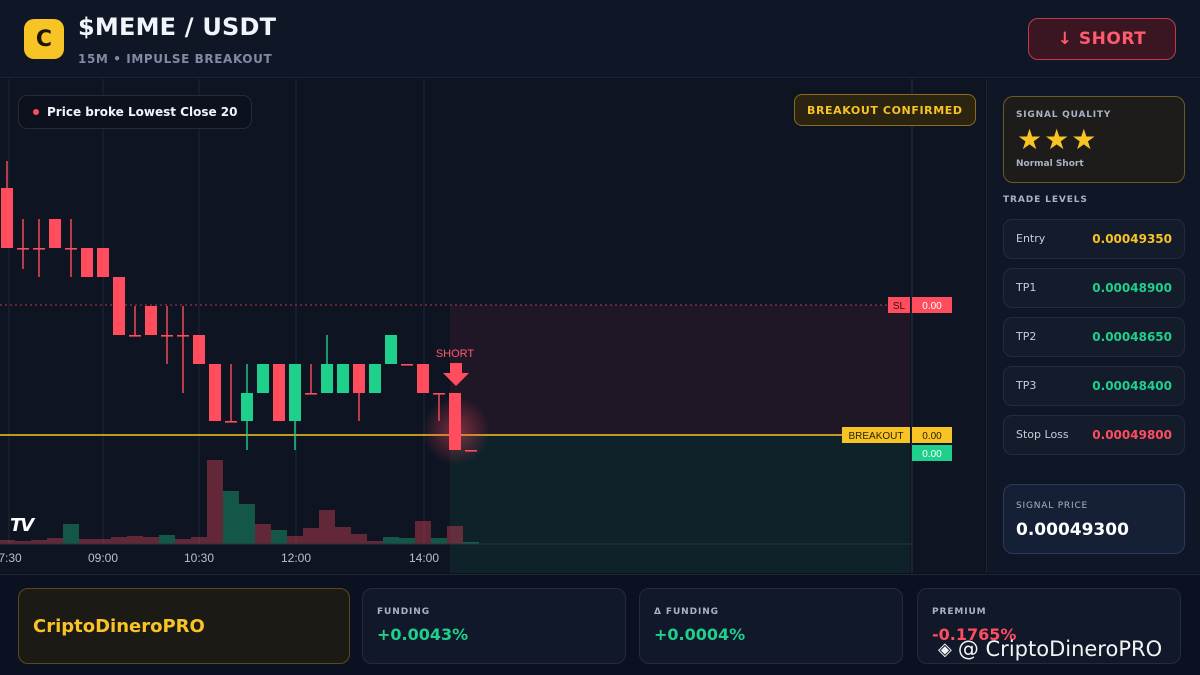 The width and height of the screenshot is (1200, 675). Describe the element at coordinates (686, 612) in the screenshot. I see `delta-funding-label: Δ FUNDING` at that location.